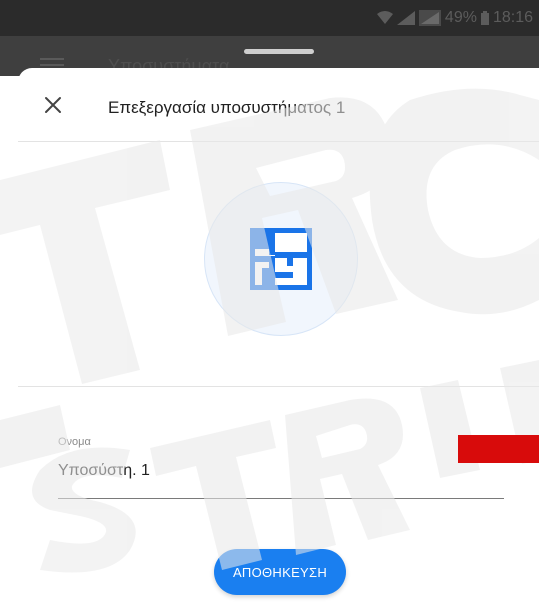 Image resolution: width=539 pixels, height=608 pixels. I want to click on close-button, so click(53, 105).